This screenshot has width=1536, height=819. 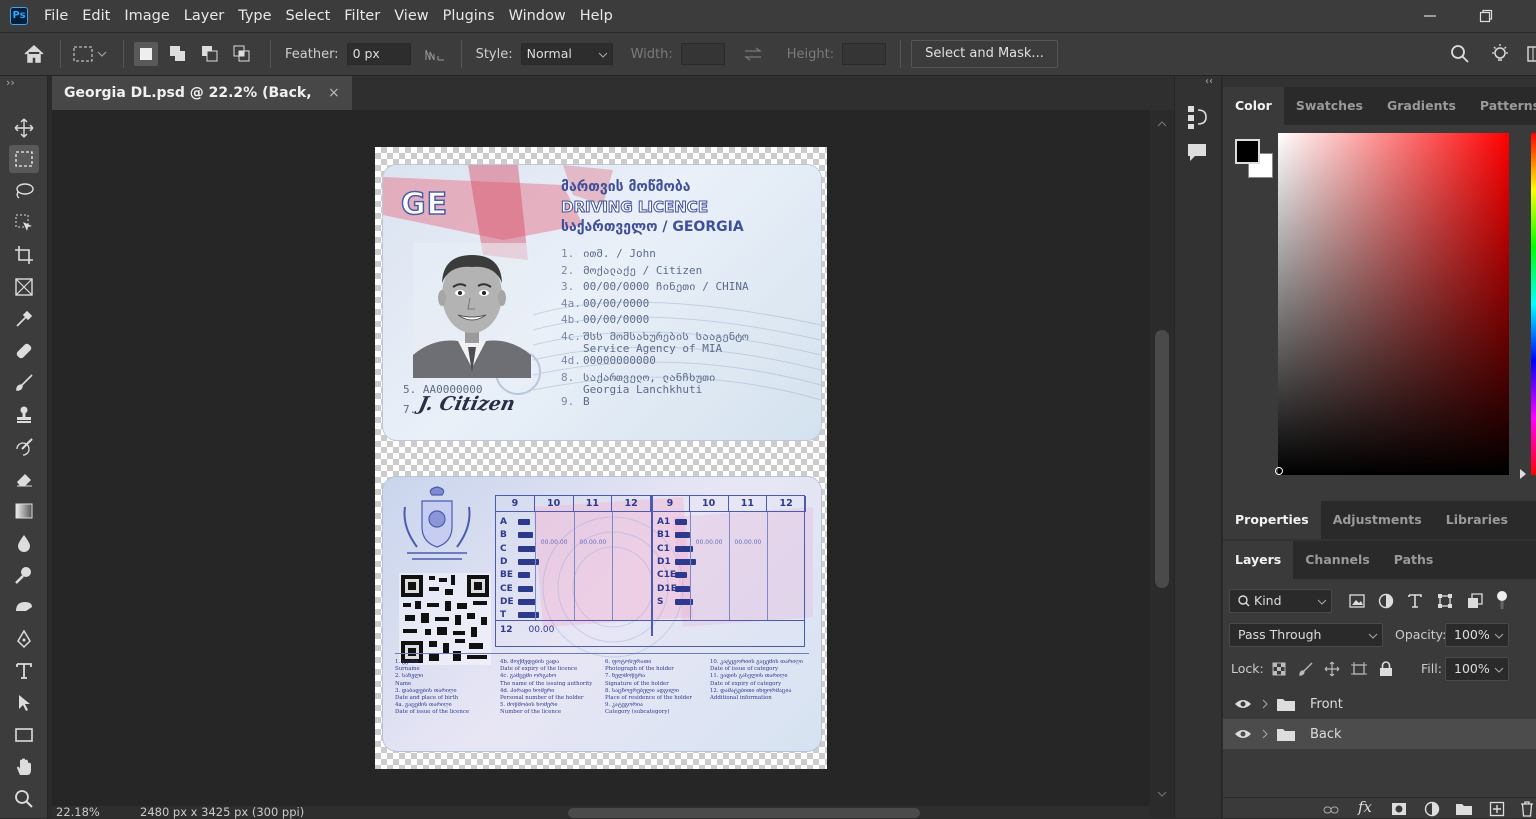 What do you see at coordinates (1527, 809) in the screenshot?
I see `delete-layer-icon` at bounding box center [1527, 809].